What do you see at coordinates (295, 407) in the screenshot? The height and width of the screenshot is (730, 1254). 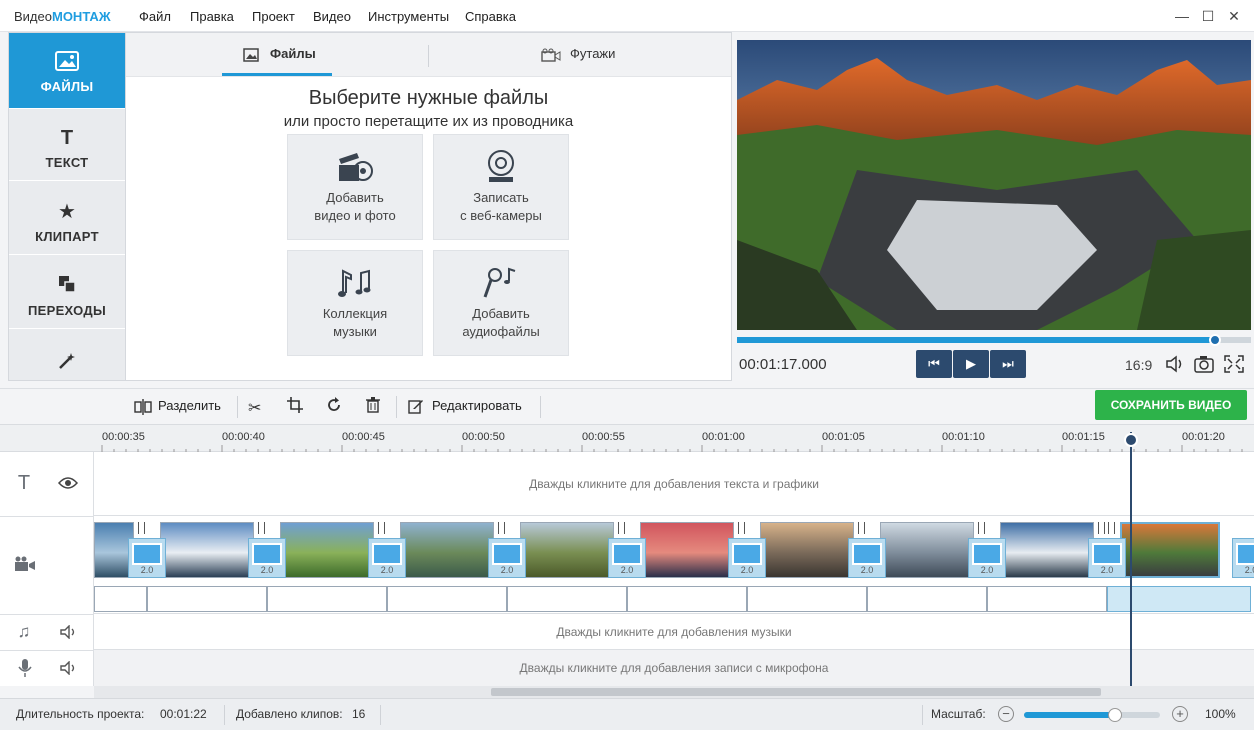 I see `crop-icon` at bounding box center [295, 407].